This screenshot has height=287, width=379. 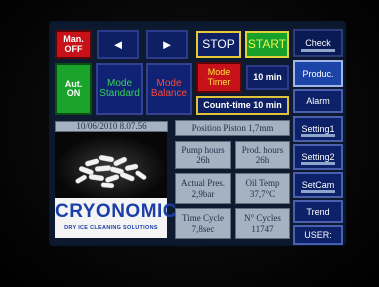 I want to click on sidebar-item-alarm: Alarm, so click(x=318, y=101).